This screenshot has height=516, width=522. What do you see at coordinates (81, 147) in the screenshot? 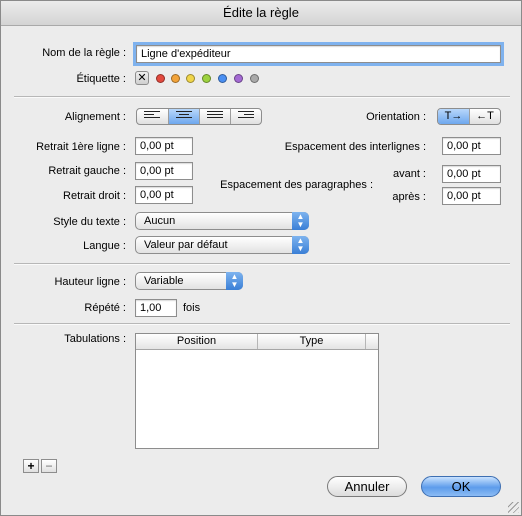
I see `first-line-indent-label: Retrait 1ère ligne :` at bounding box center [81, 147].